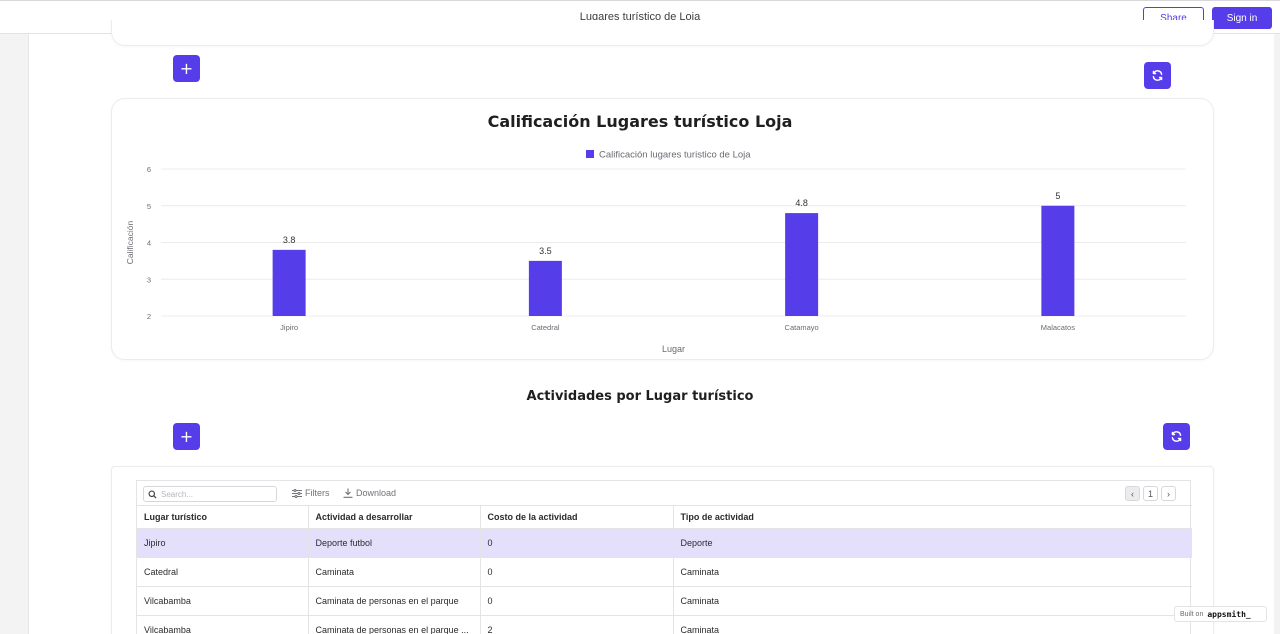 This screenshot has height=634, width=1280. What do you see at coordinates (640, 121) in the screenshot?
I see `chart-title: Calificación Lugares turístico Loja` at bounding box center [640, 121].